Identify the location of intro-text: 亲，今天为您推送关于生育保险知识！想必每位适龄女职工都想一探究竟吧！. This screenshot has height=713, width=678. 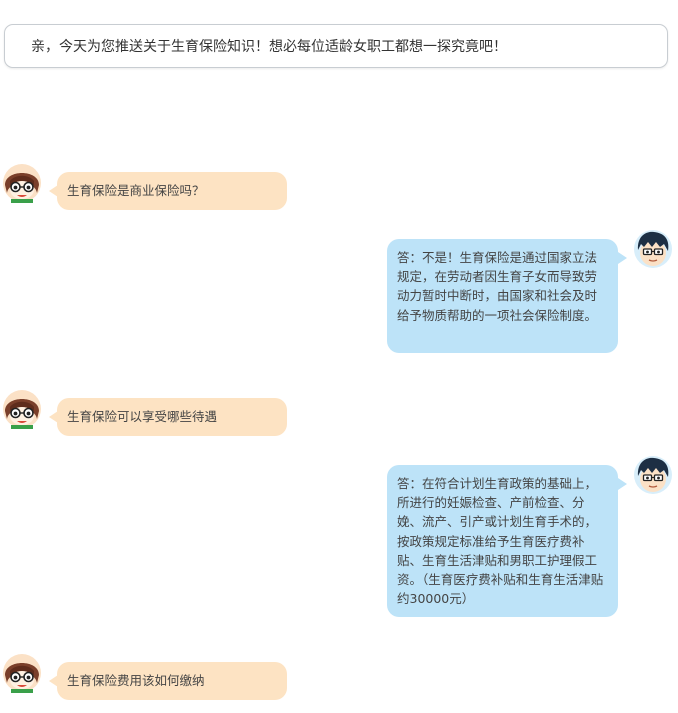
(269, 47).